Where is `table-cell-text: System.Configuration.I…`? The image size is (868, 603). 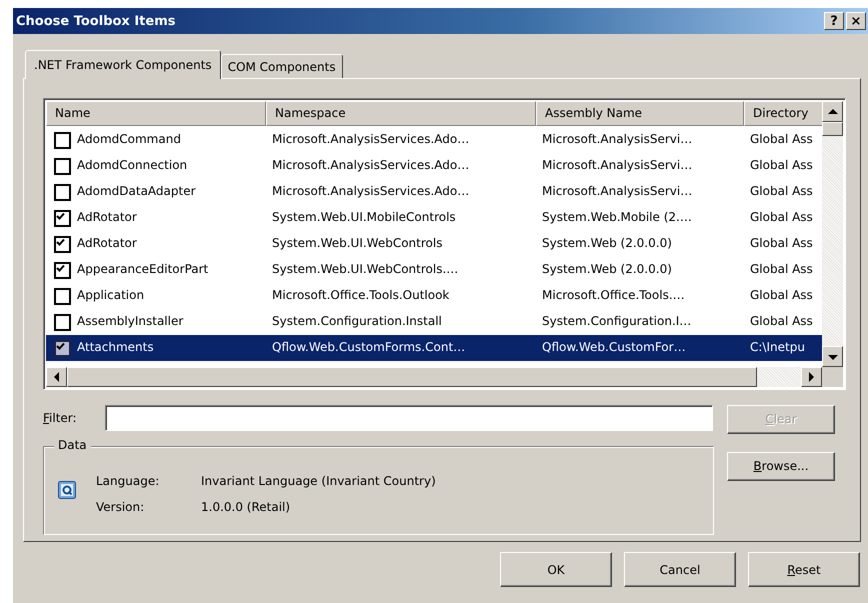
table-cell-text: System.Configuration.I… is located at coordinates (616, 321).